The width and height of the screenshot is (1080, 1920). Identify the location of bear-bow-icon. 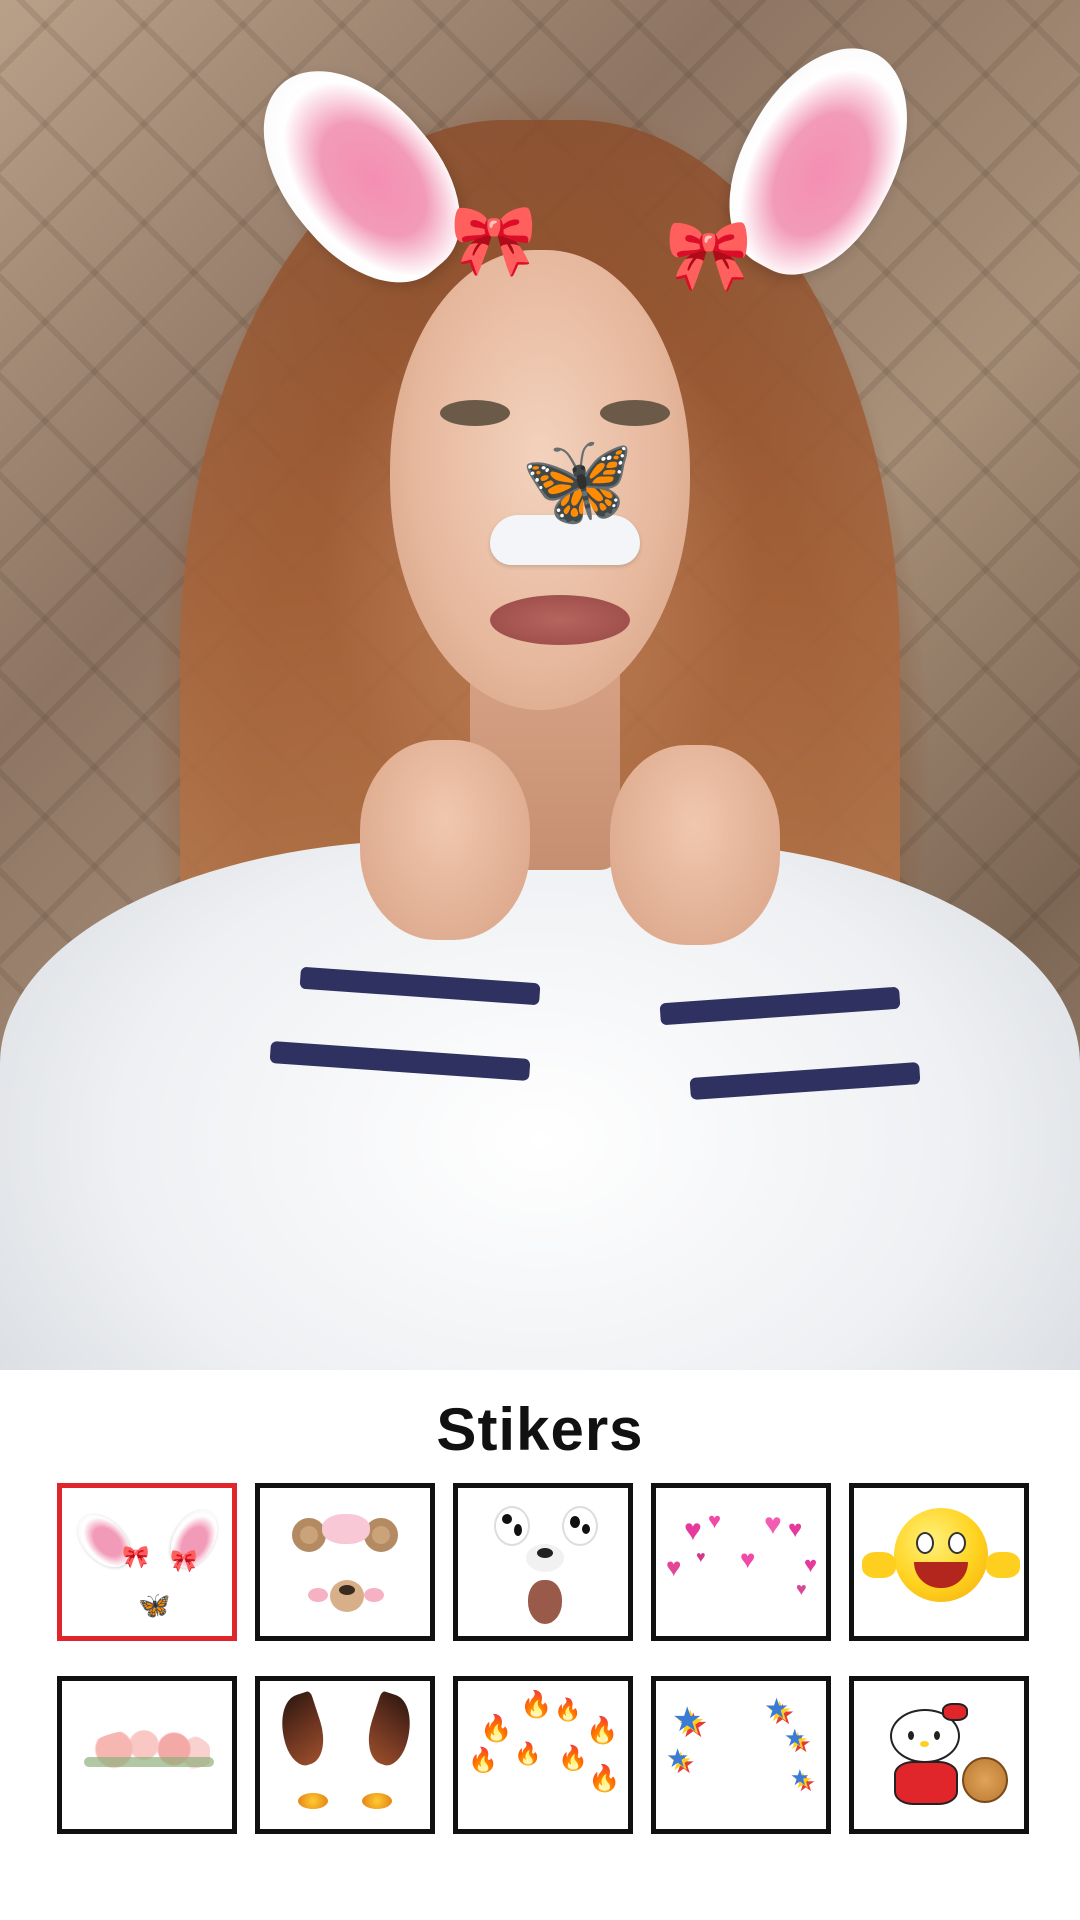
(345, 1562).